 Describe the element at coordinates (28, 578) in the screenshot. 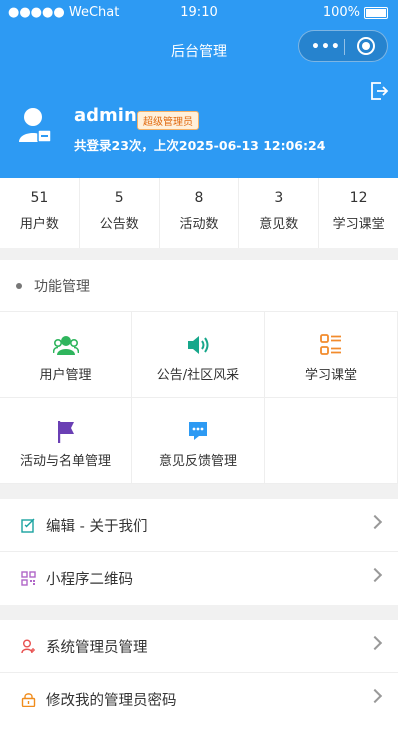

I see `qrcode-icon` at that location.